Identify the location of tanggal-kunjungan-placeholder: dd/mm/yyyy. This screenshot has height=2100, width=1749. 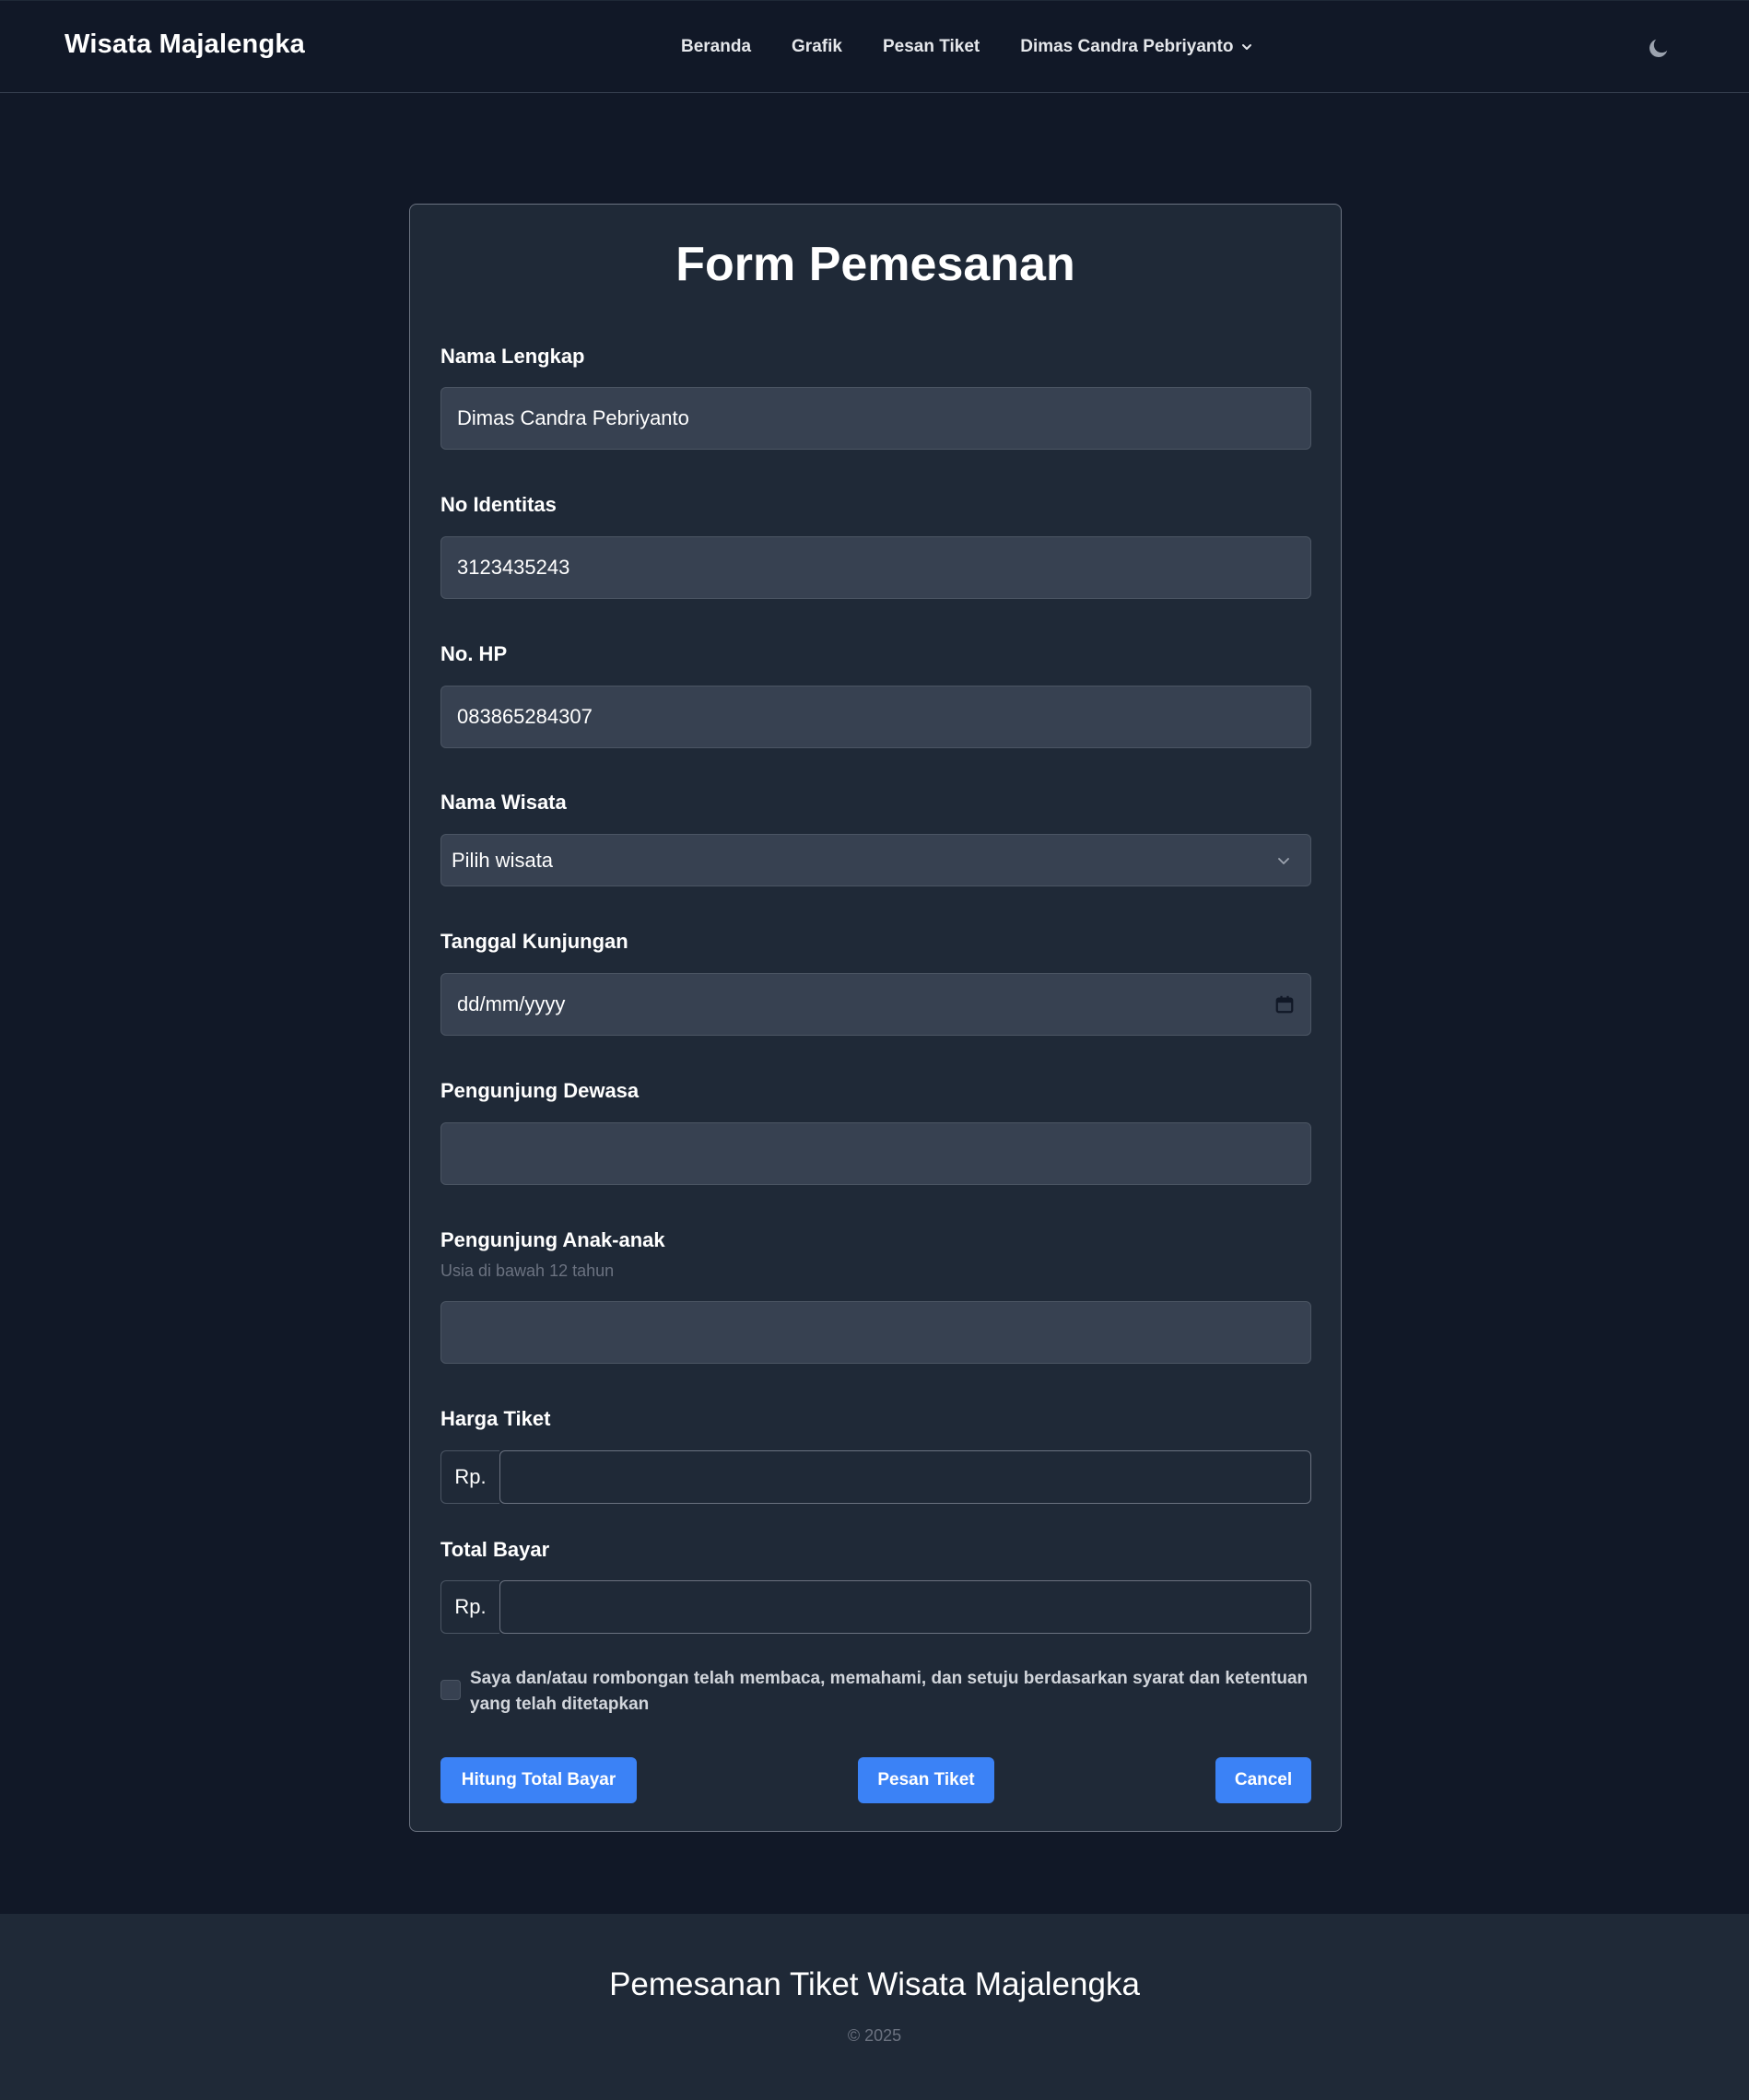
(511, 1003).